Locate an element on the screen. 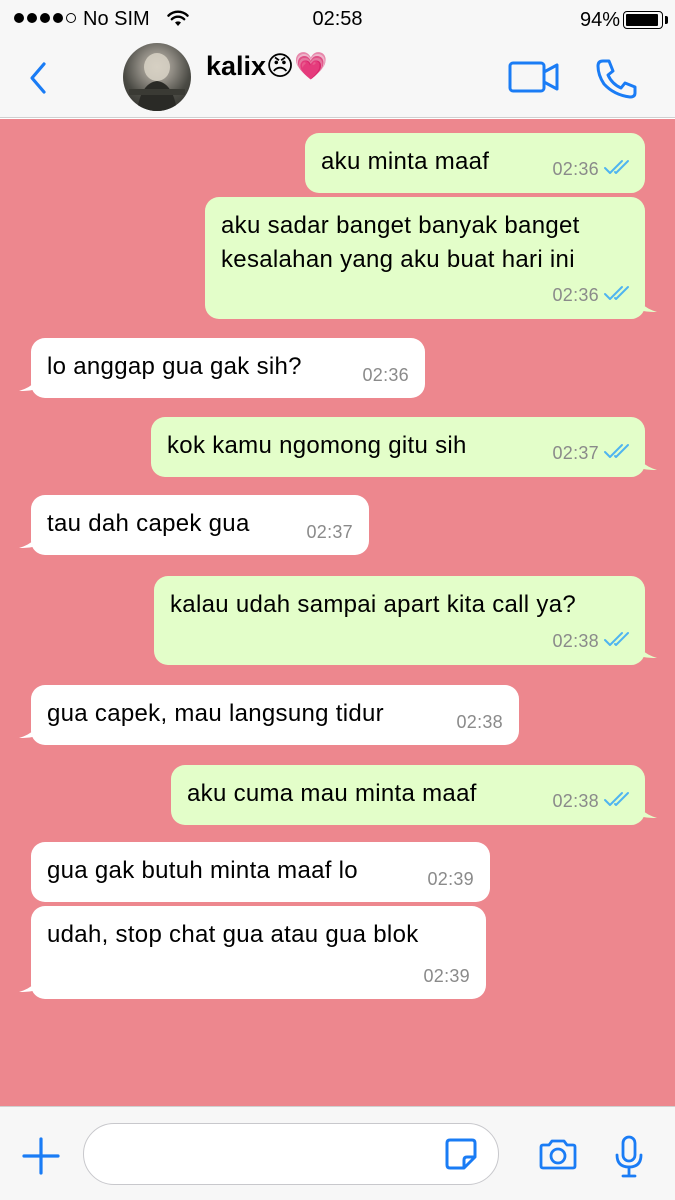 Image resolution: width=675 pixels, height=1200 pixels. message-text: kok kamu ngomong gitu sih is located at coordinates (317, 445).